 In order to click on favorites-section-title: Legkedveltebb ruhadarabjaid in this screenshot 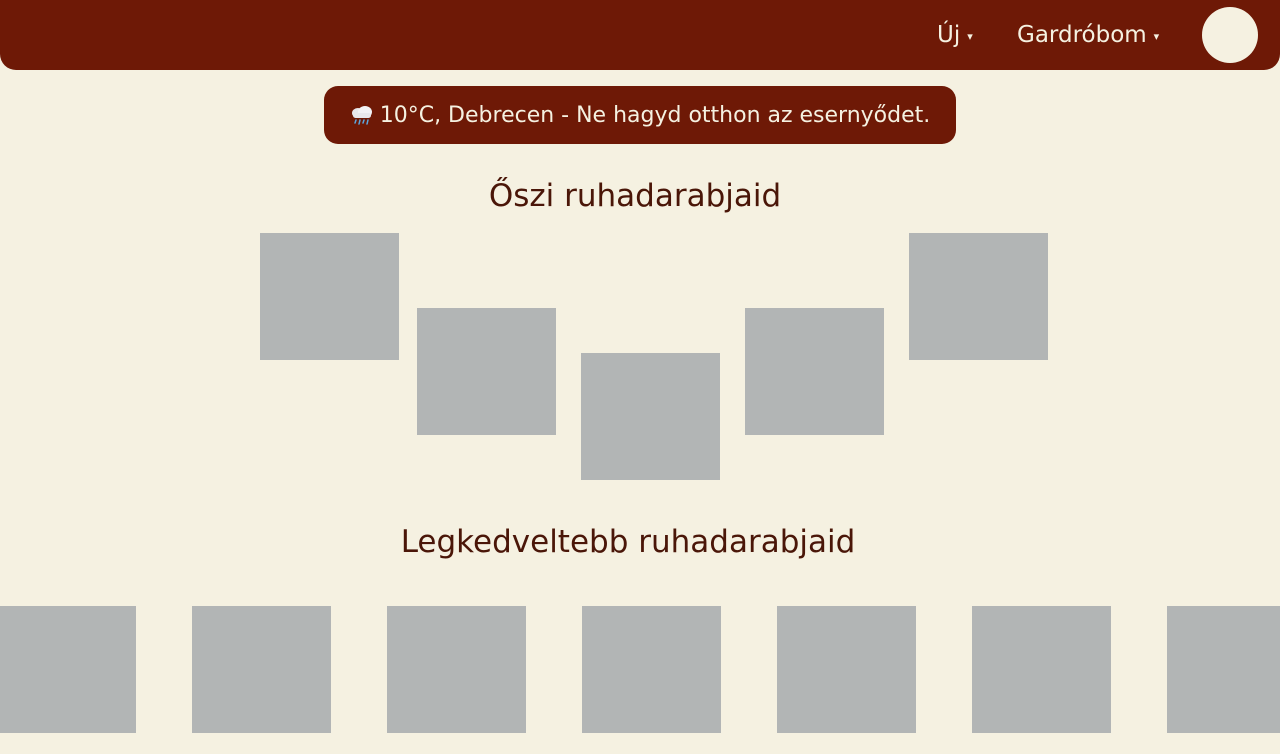, I will do `click(628, 542)`.